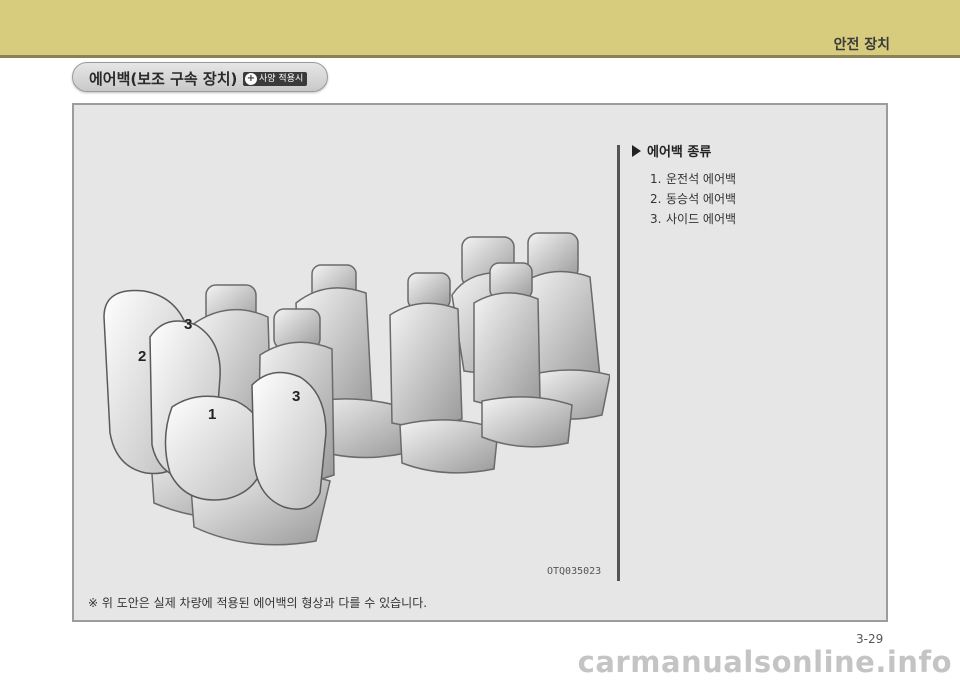 This screenshot has width=960, height=685. Describe the element at coordinates (618, 363) in the screenshot. I see `vertical-divider` at that location.